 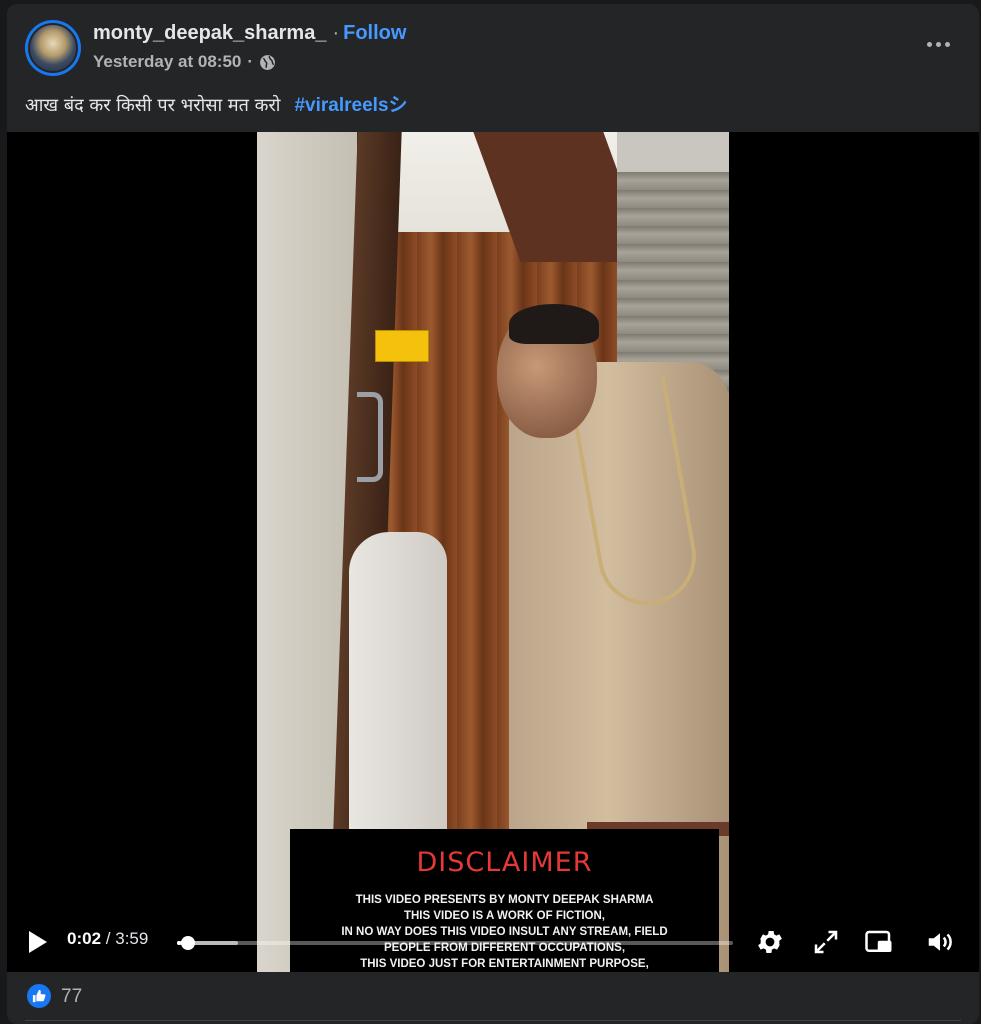 What do you see at coordinates (84, 938) in the screenshot?
I see `current-time: 0:02` at bounding box center [84, 938].